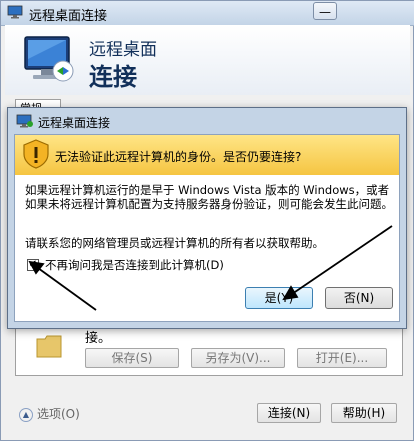 Image resolution: width=414 pixels, height=441 pixels. Describe the element at coordinates (49, 346) in the screenshot. I see `folder-icon` at that location.